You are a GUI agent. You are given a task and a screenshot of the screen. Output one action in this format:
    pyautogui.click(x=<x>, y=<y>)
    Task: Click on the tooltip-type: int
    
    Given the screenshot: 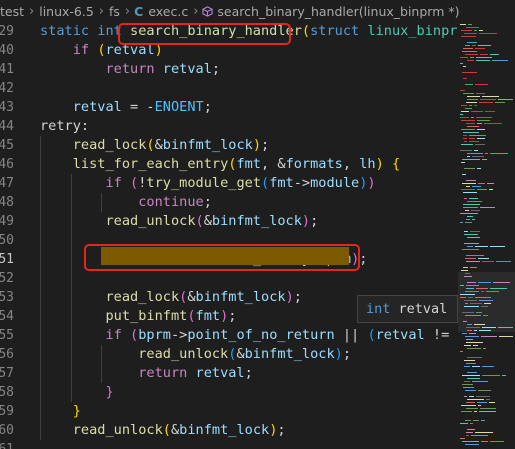 What is the action you would take?
    pyautogui.click(x=378, y=309)
    